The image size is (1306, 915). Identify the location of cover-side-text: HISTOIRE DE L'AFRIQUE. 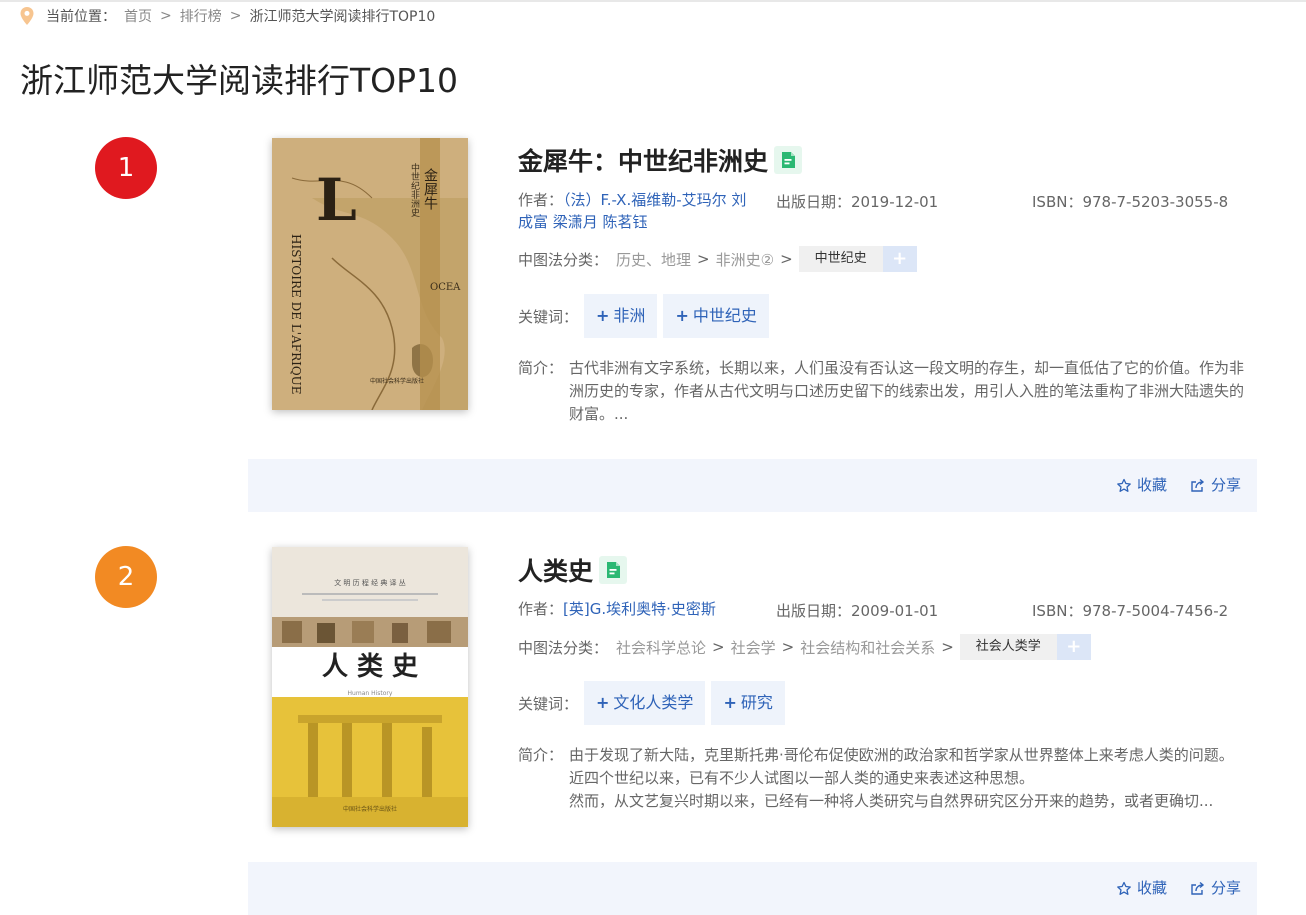
(296, 314).